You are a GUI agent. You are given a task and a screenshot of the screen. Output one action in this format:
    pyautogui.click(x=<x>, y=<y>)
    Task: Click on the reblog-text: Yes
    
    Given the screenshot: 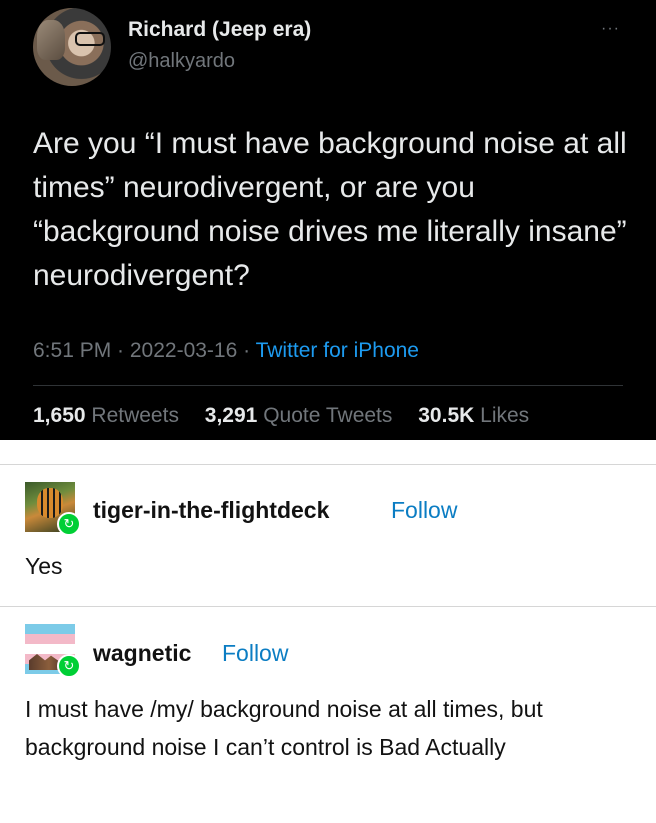 What is the action you would take?
    pyautogui.click(x=44, y=566)
    